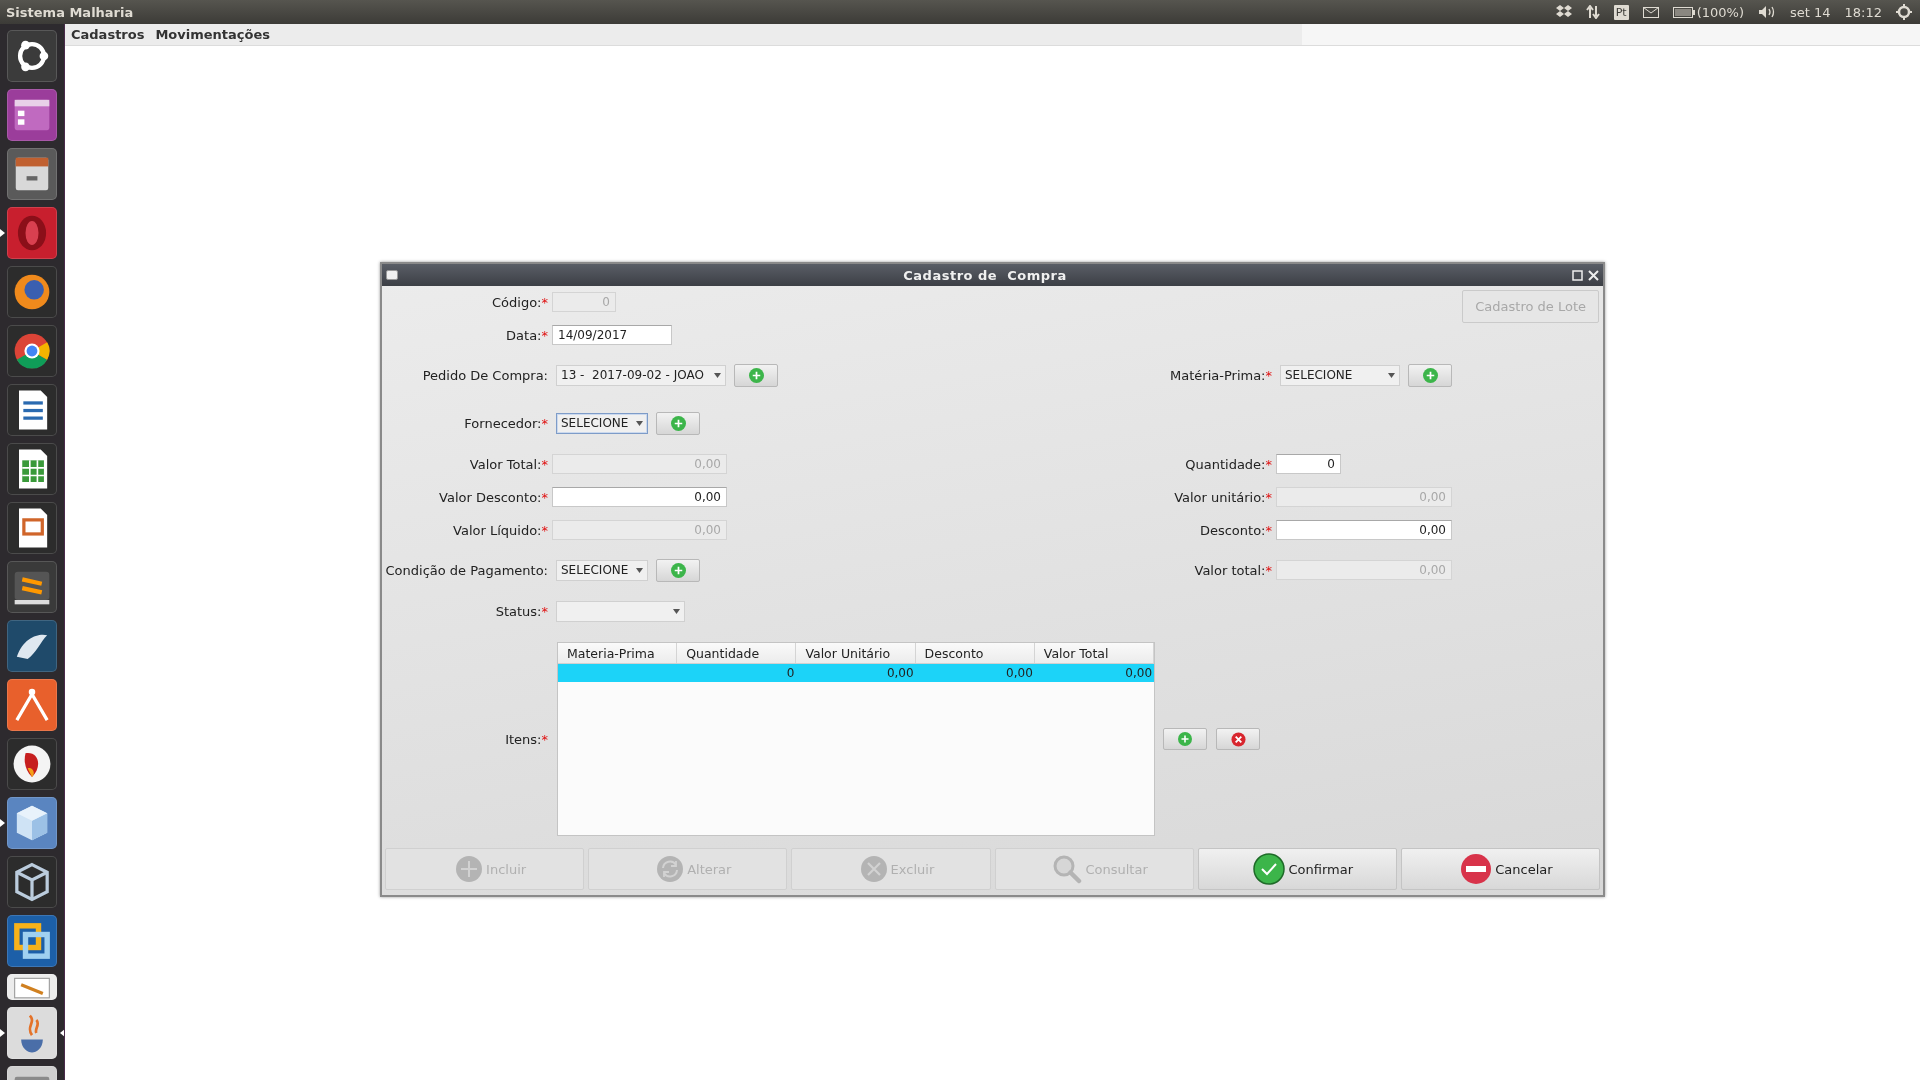 This screenshot has height=1080, width=1920. I want to click on remove-button, so click(1238, 739).